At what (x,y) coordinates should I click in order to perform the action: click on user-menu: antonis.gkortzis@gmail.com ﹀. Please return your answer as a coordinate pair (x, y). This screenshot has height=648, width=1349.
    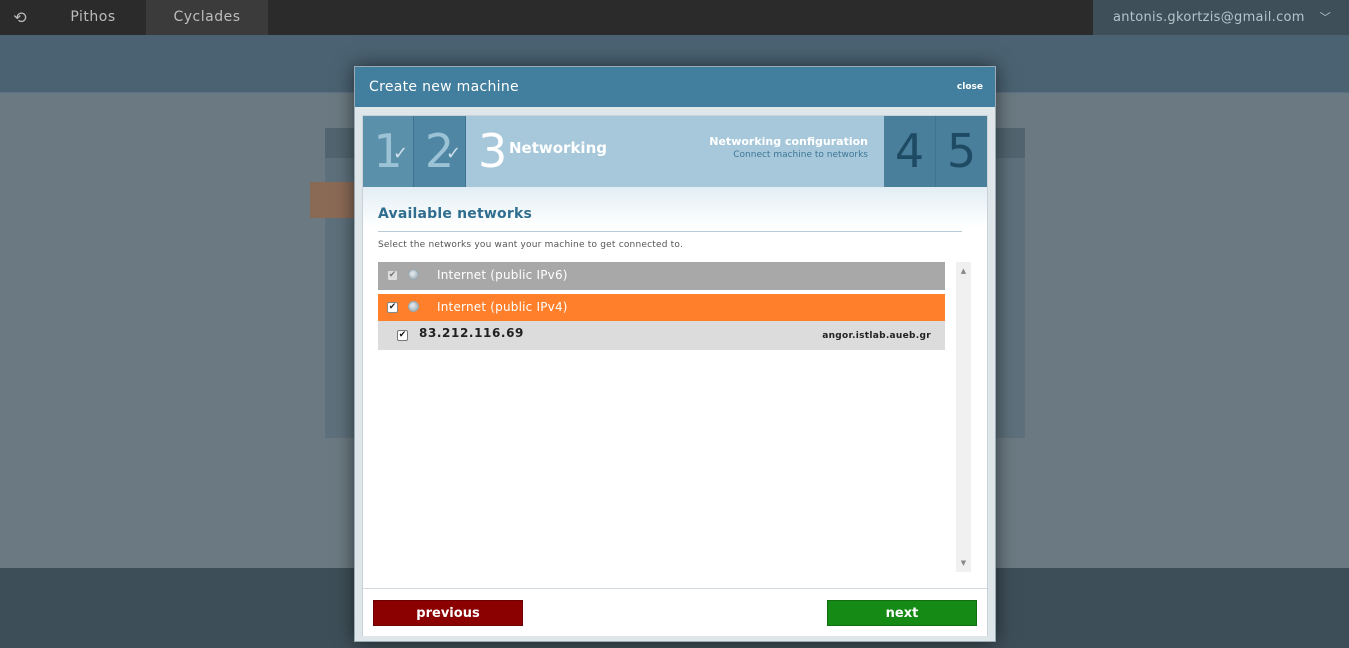
    Looking at the image, I should click on (1221, 17).